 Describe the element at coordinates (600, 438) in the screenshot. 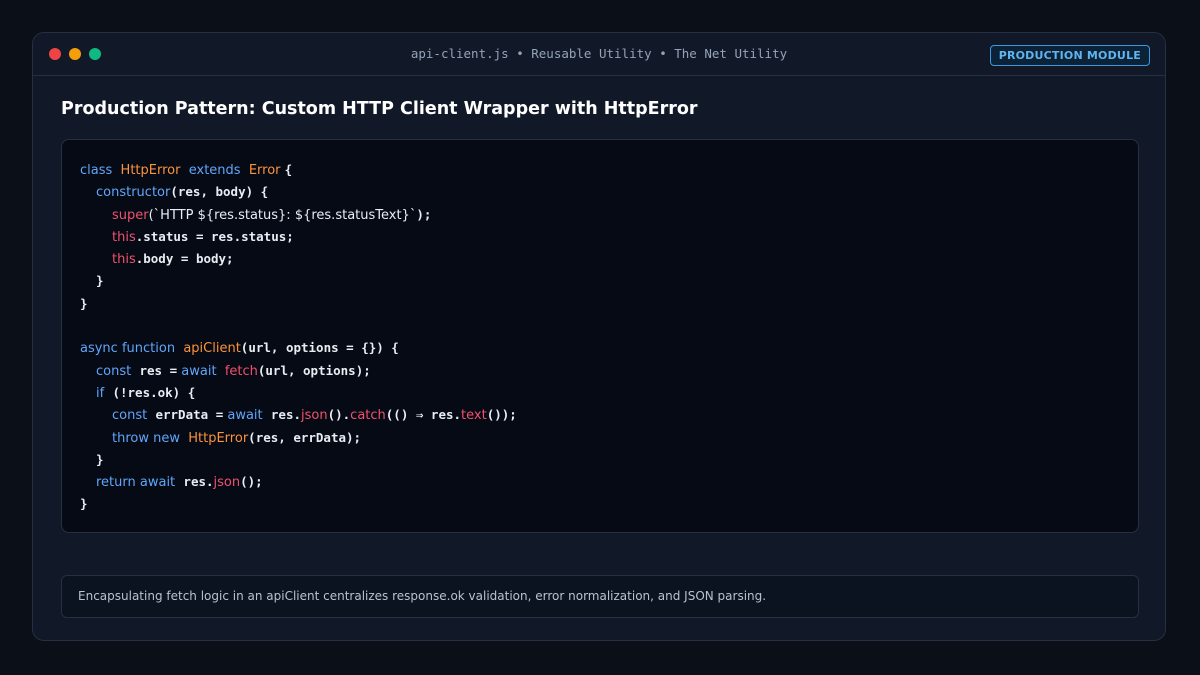

I see `code-line-13: throw new HttpError(res, errData);` at that location.